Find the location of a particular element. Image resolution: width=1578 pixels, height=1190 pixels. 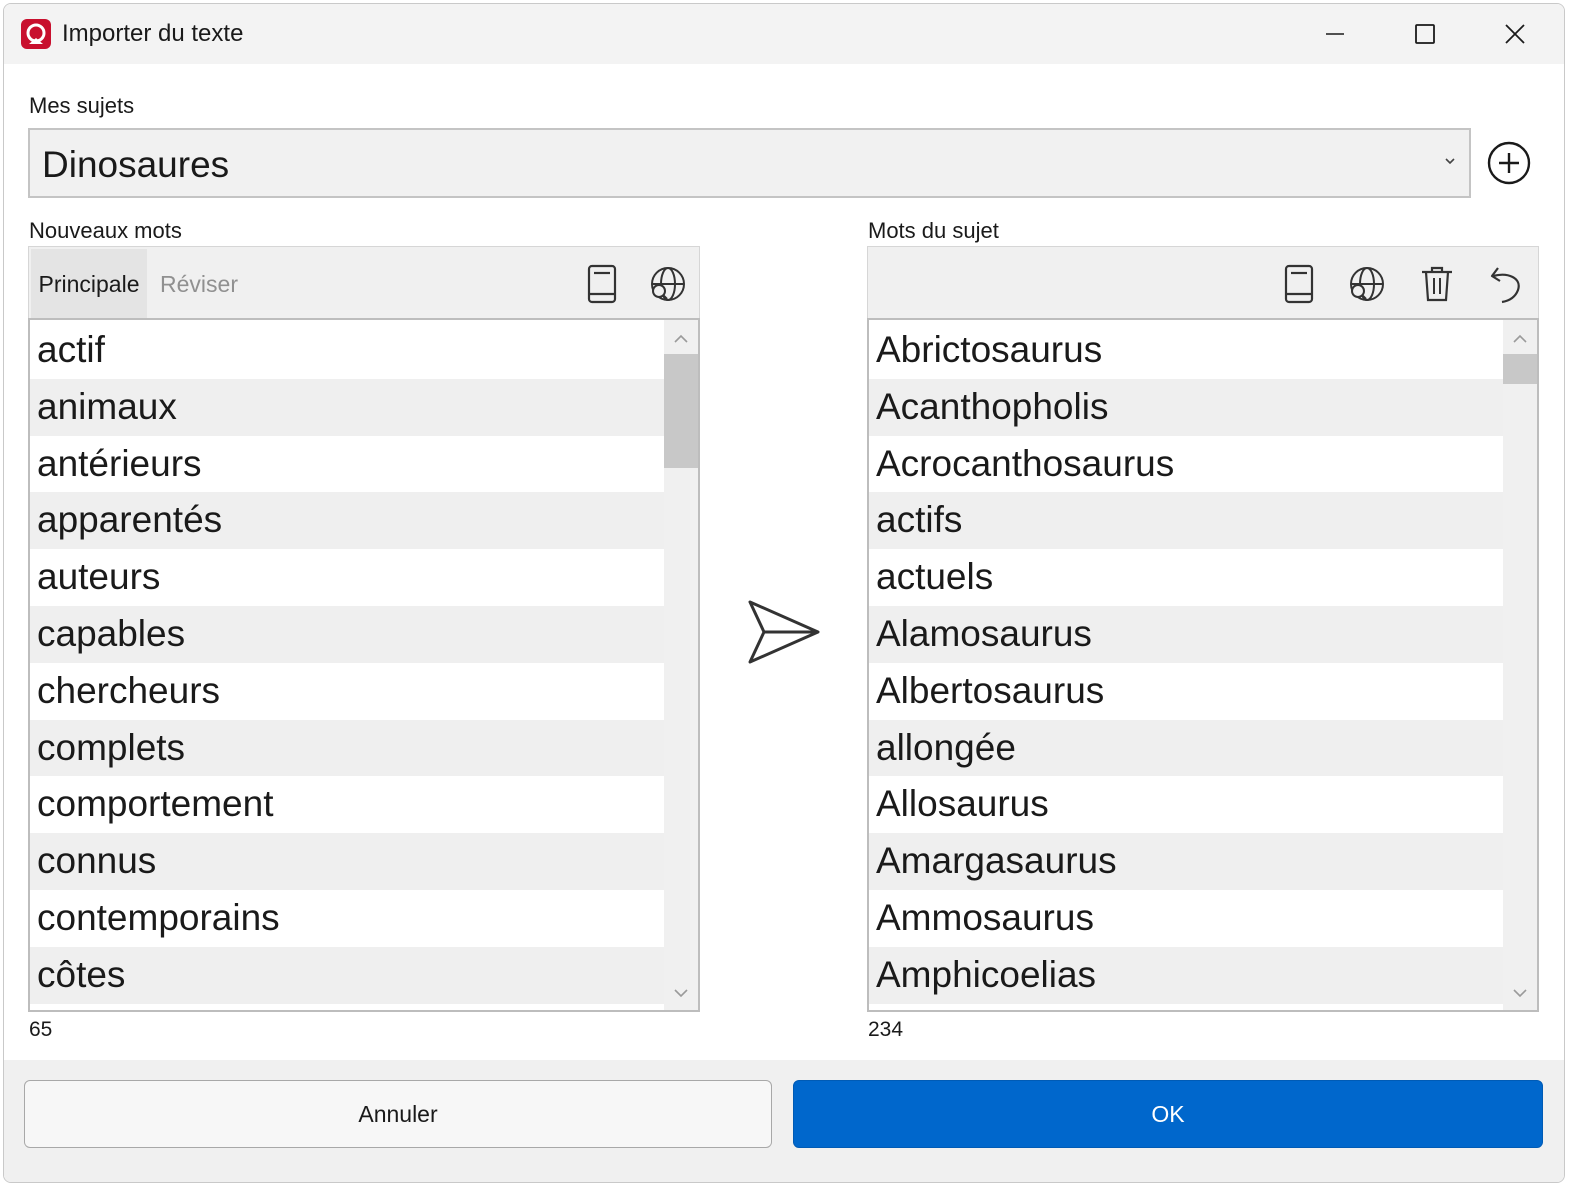

add-subject-button is located at coordinates (1509, 163).